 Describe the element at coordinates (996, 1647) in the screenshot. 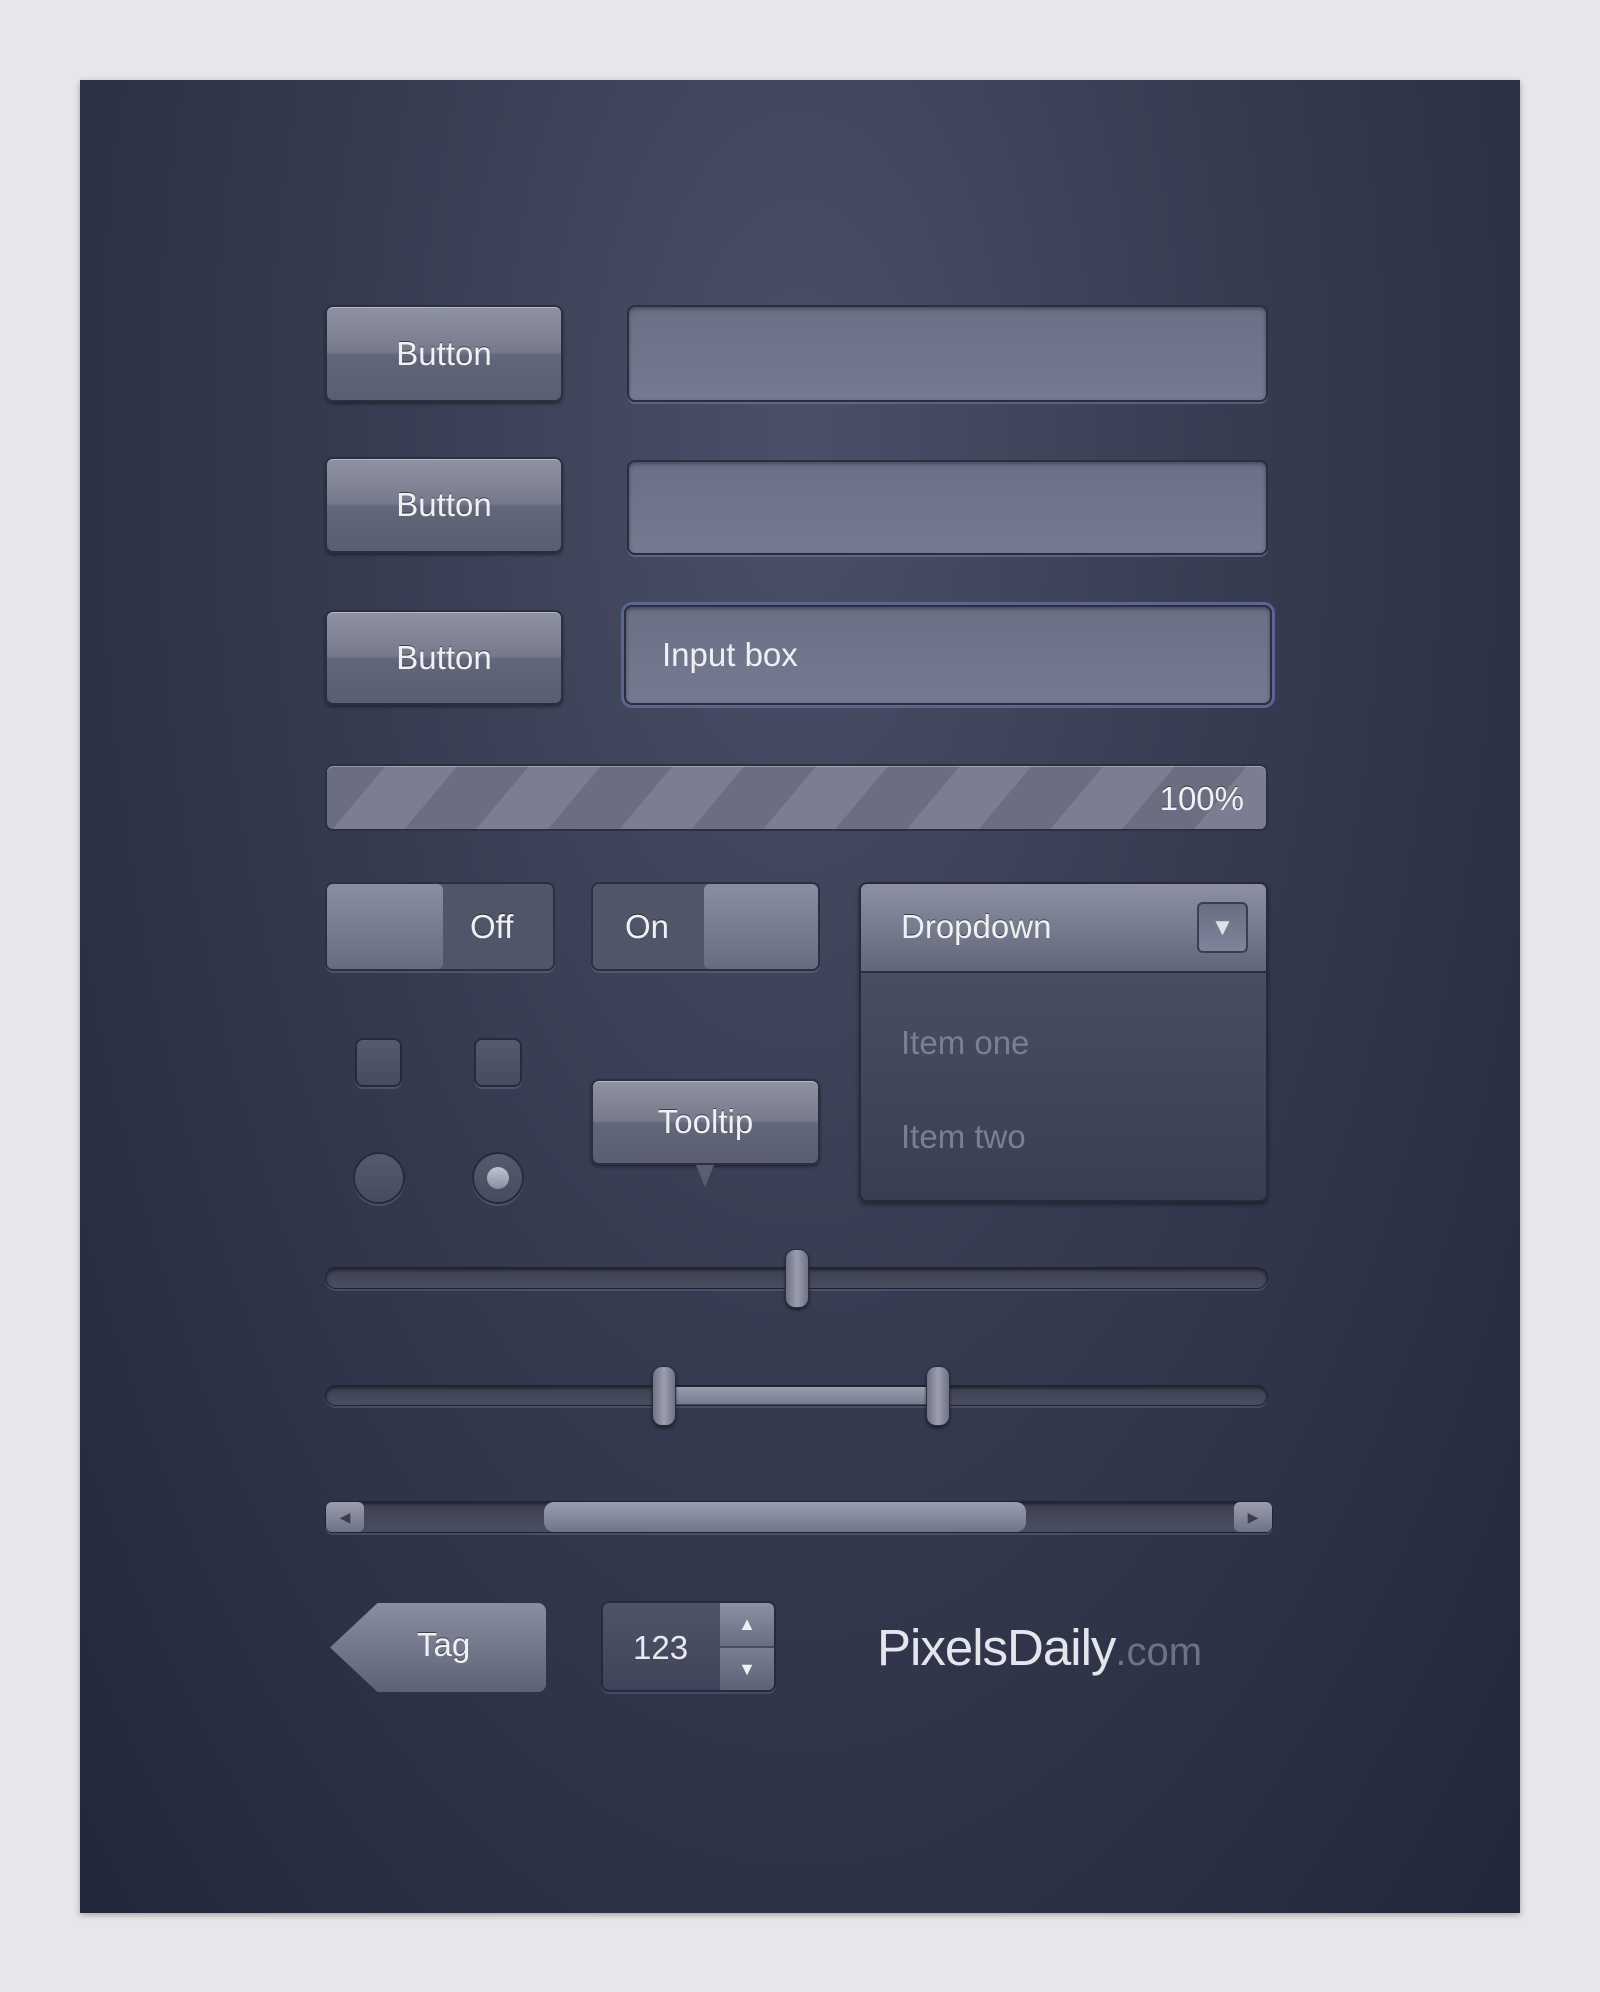

I see `brand-name: PixelsDaily` at that location.